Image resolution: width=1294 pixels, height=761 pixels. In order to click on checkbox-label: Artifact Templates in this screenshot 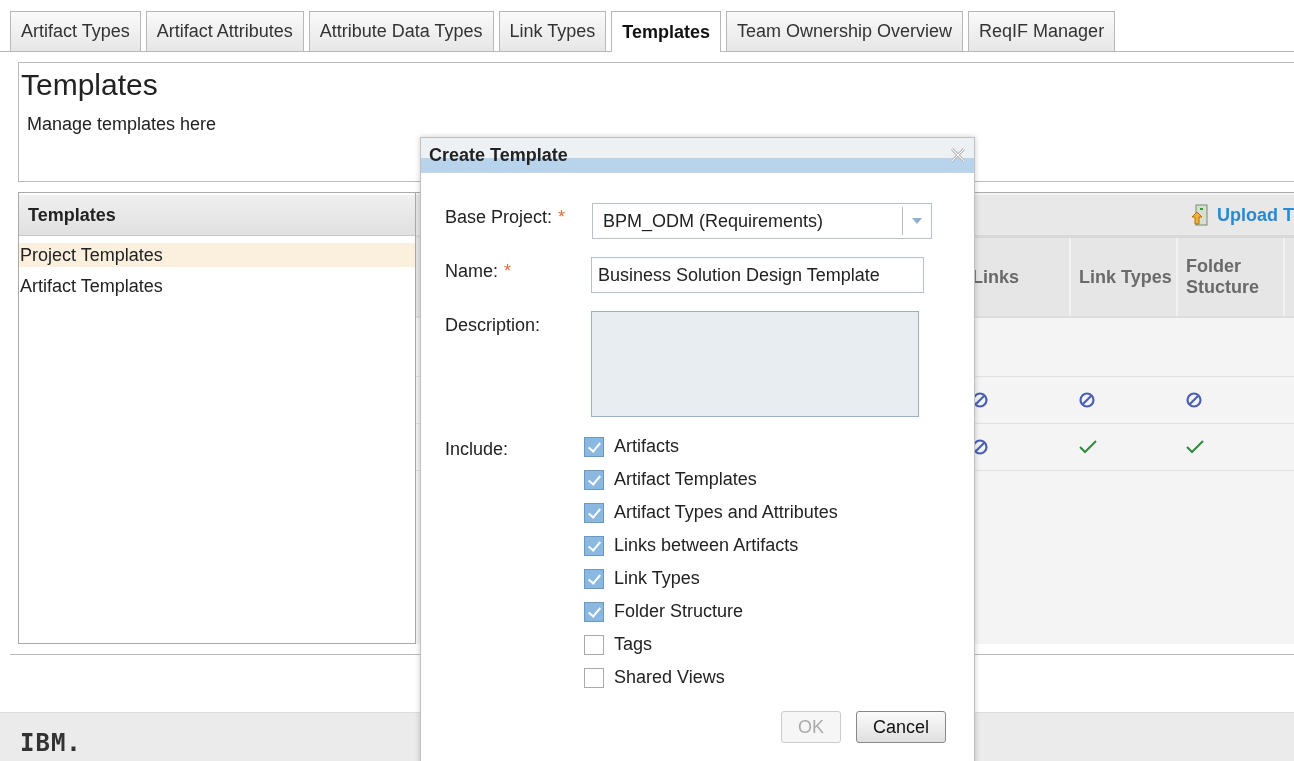, I will do `click(685, 479)`.